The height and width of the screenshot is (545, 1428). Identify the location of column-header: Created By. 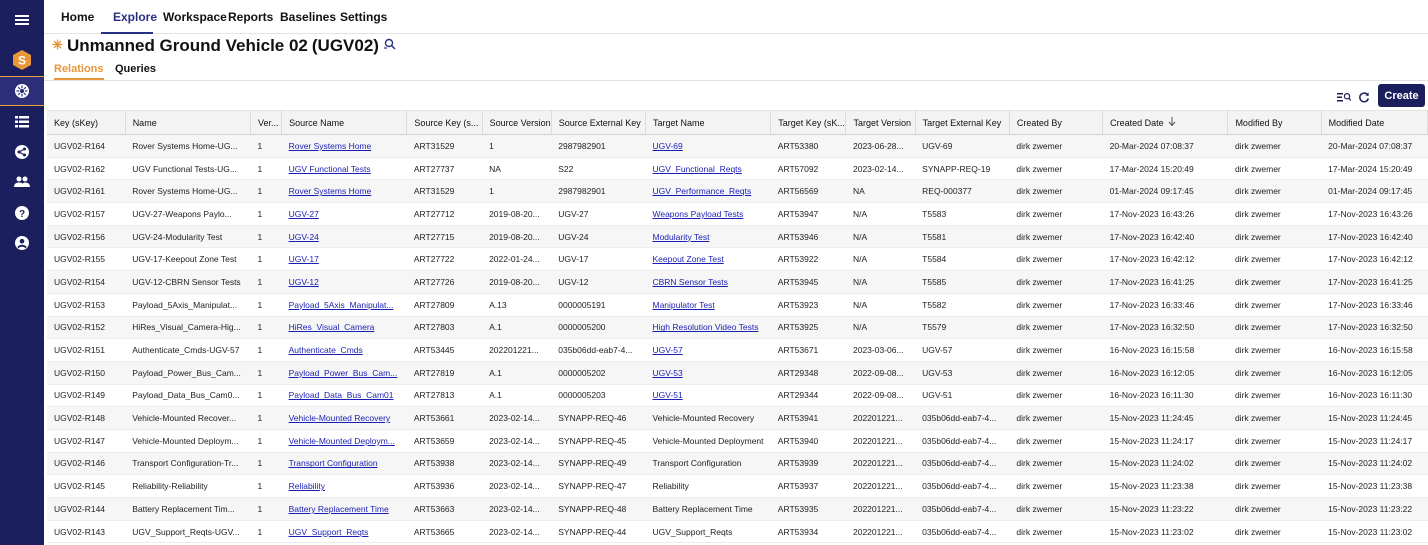
(1056, 122).